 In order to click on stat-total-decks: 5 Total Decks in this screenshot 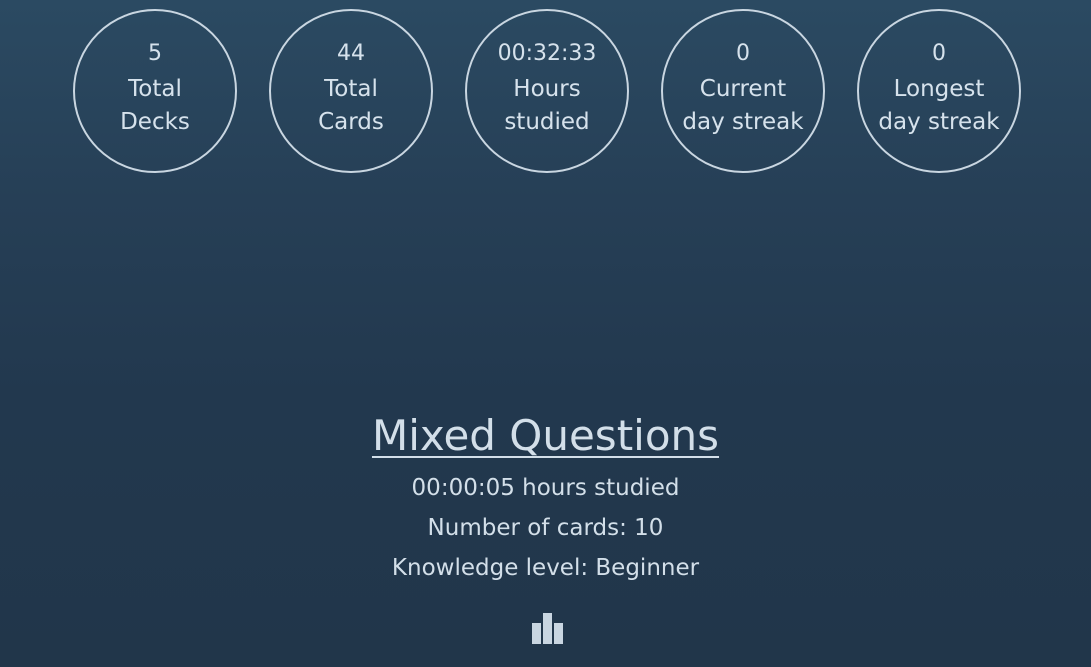, I will do `click(155, 91)`.